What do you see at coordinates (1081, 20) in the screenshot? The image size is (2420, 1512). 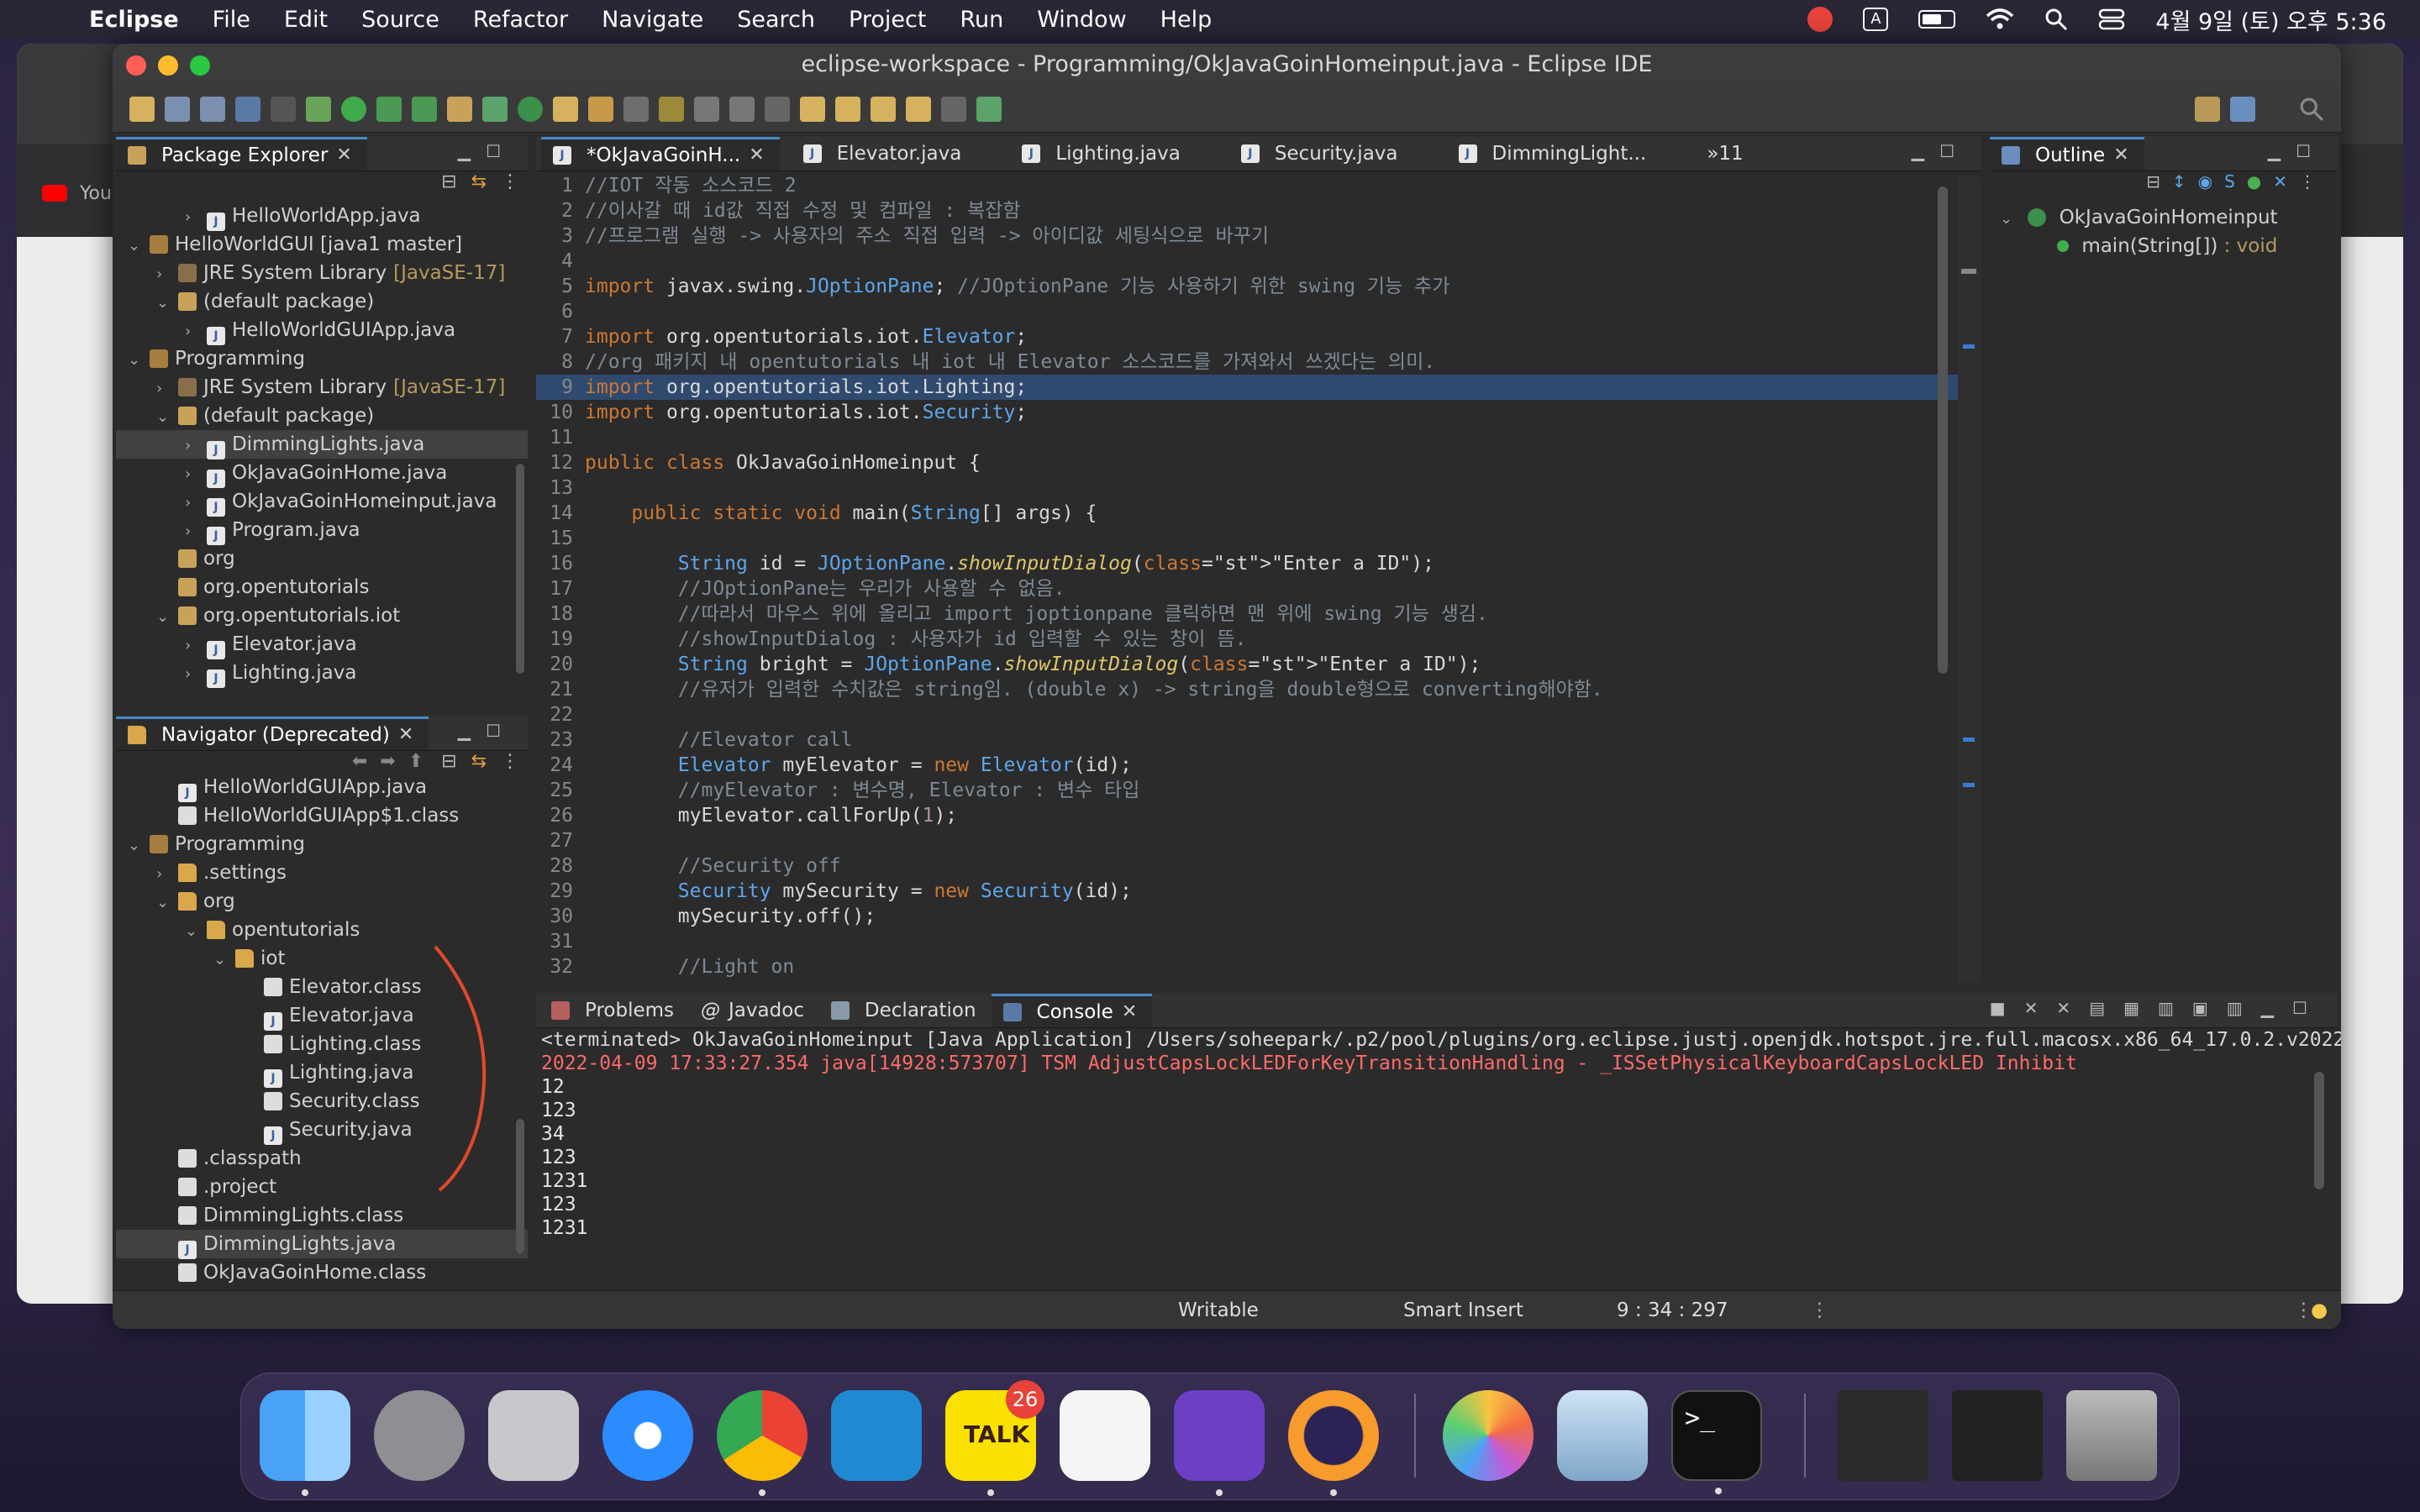 I see `menu-window: Window` at bounding box center [1081, 20].